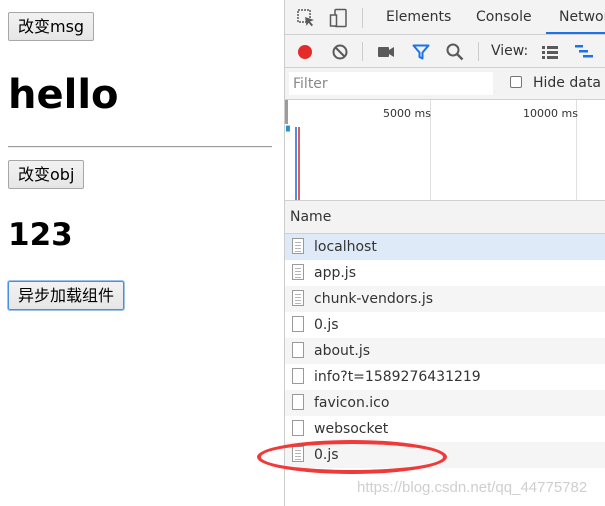 The image size is (605, 506). I want to click on overview-dom-content-loaded-line, so click(296, 163).